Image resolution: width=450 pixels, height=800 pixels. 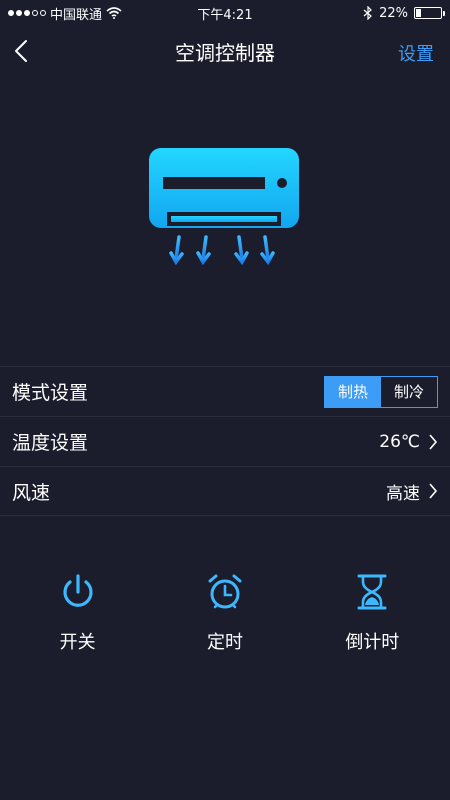 I want to click on mode-setting-label: 模式设置, so click(x=50, y=393).